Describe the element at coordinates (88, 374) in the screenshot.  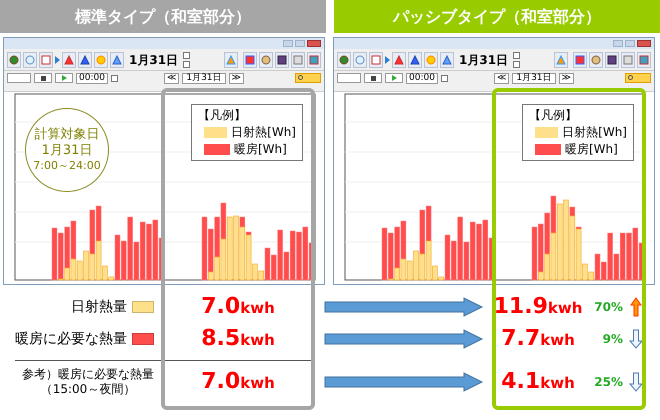
I see `row-label: 参考）暖房に必要な熱量` at that location.